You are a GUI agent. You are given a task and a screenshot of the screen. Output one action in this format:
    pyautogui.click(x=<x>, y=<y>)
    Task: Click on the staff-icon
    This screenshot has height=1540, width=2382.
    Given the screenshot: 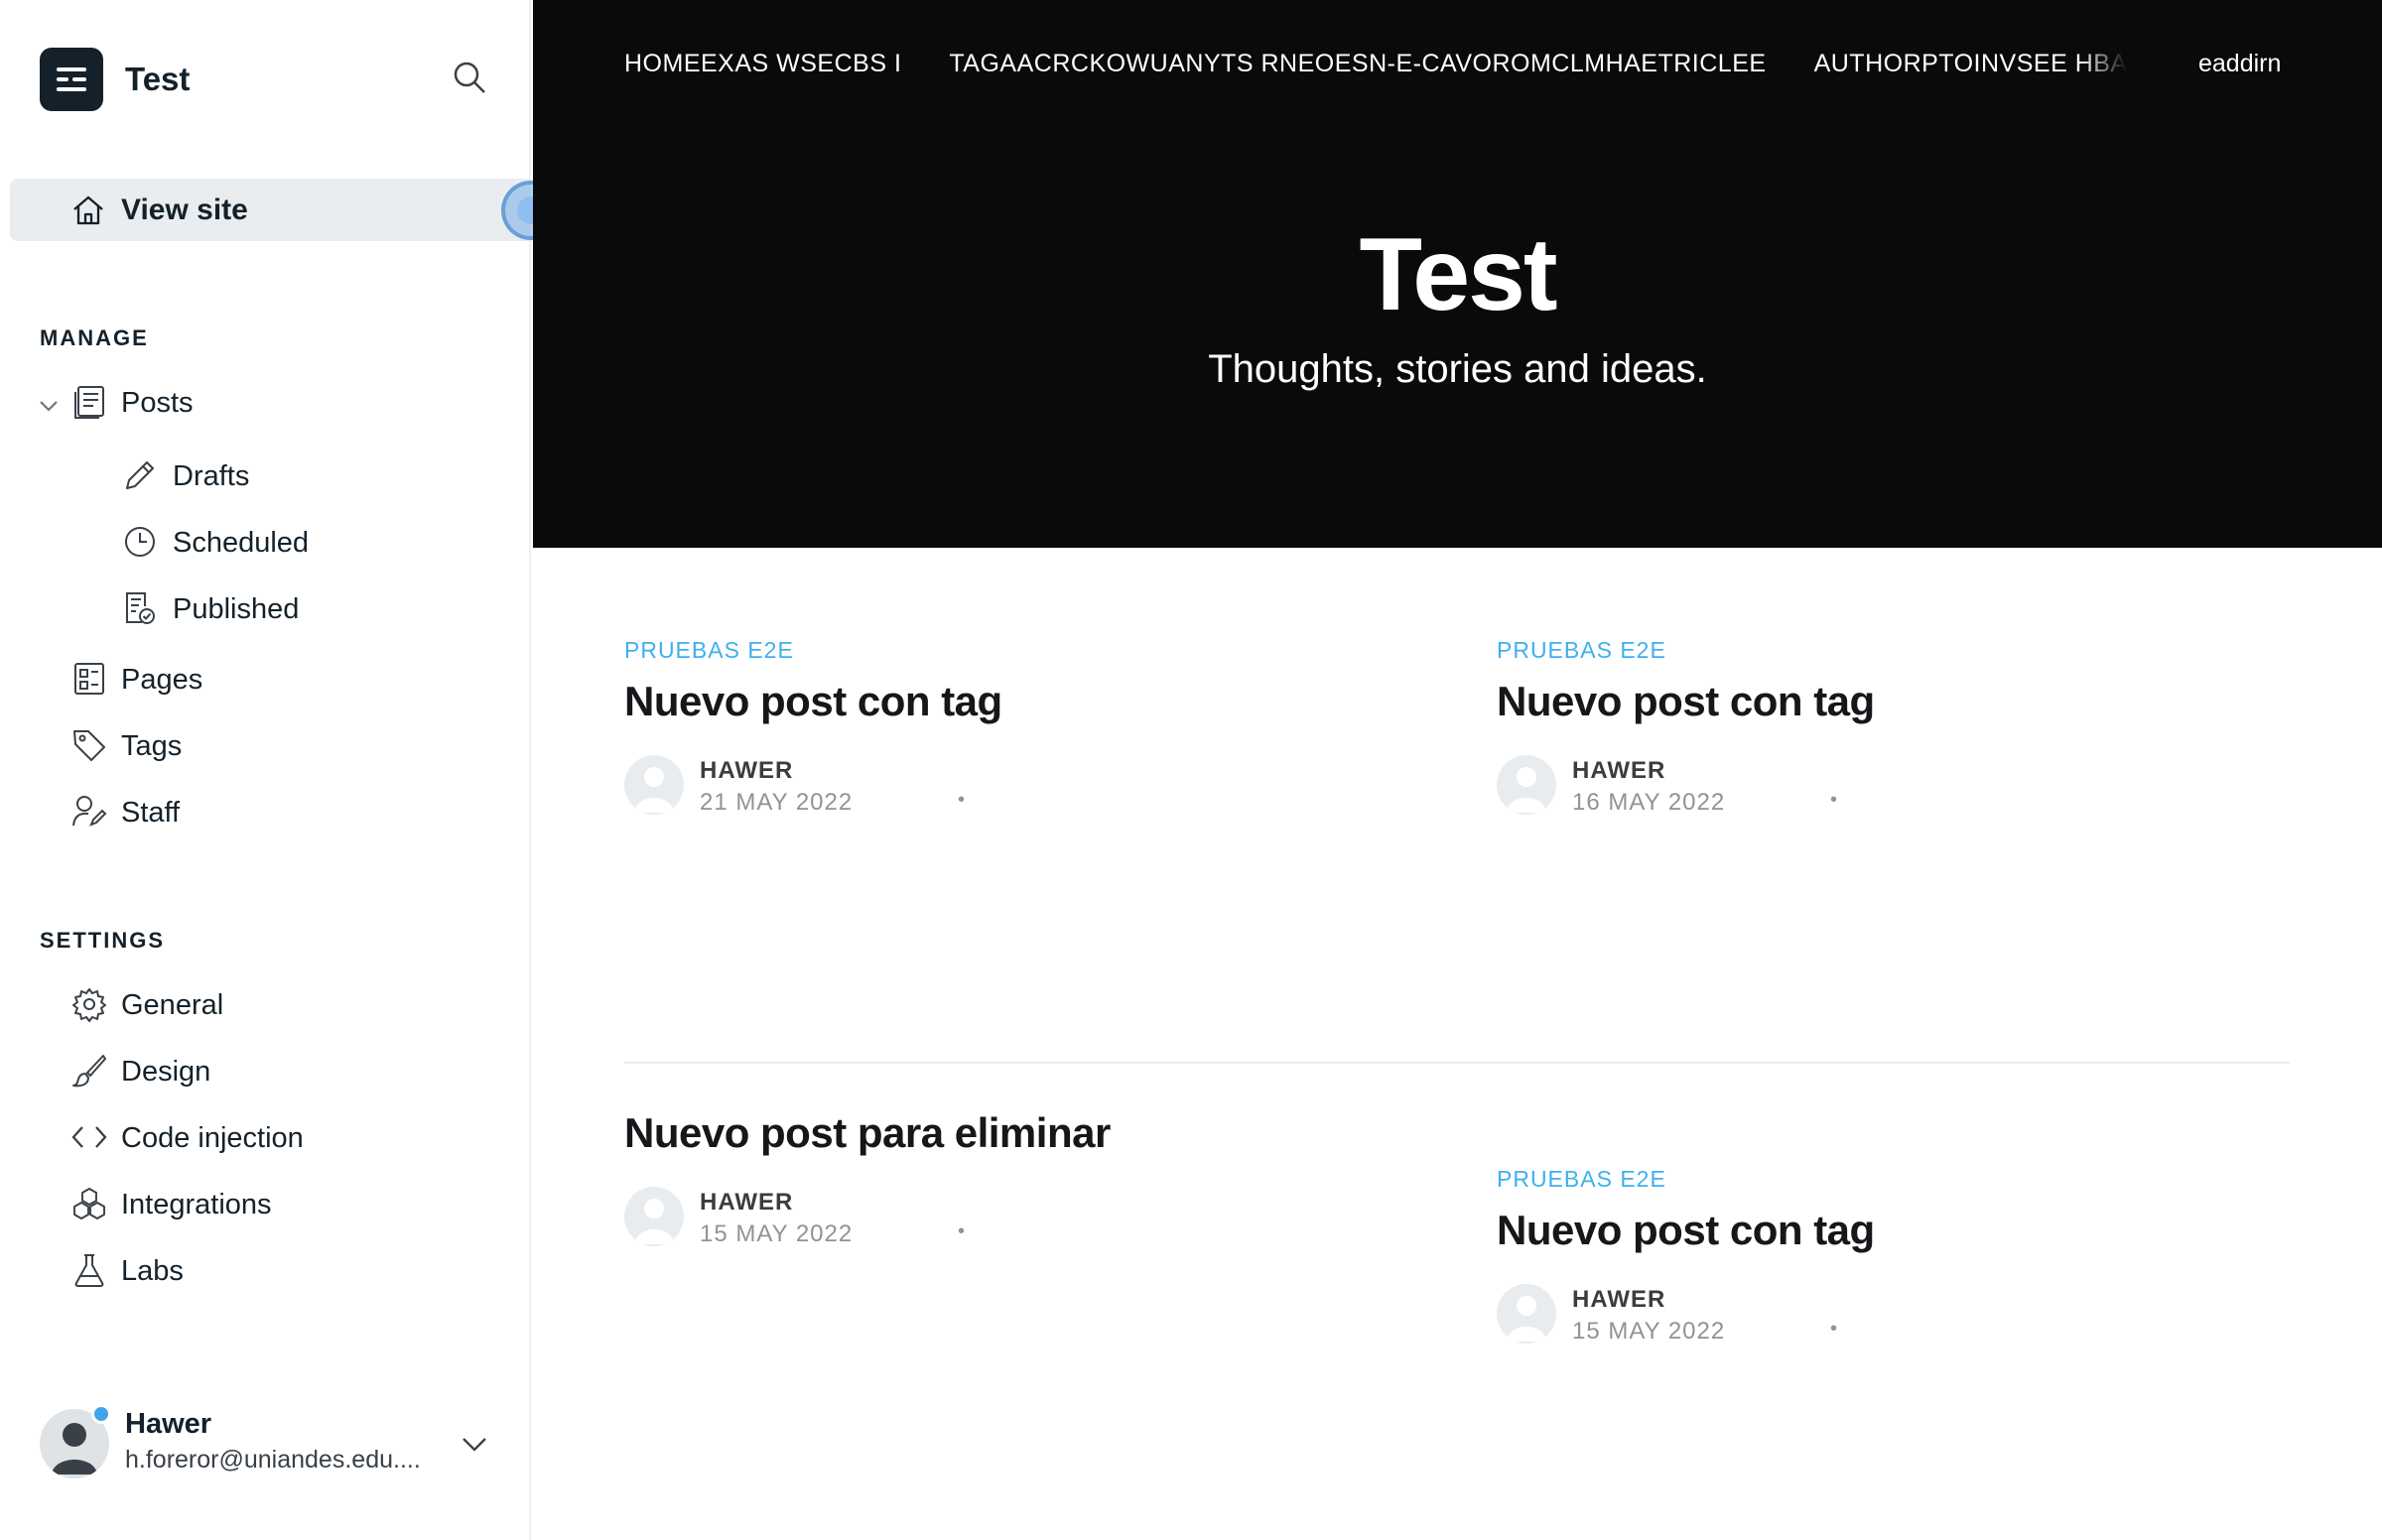 What is the action you would take?
    pyautogui.click(x=89, y=812)
    